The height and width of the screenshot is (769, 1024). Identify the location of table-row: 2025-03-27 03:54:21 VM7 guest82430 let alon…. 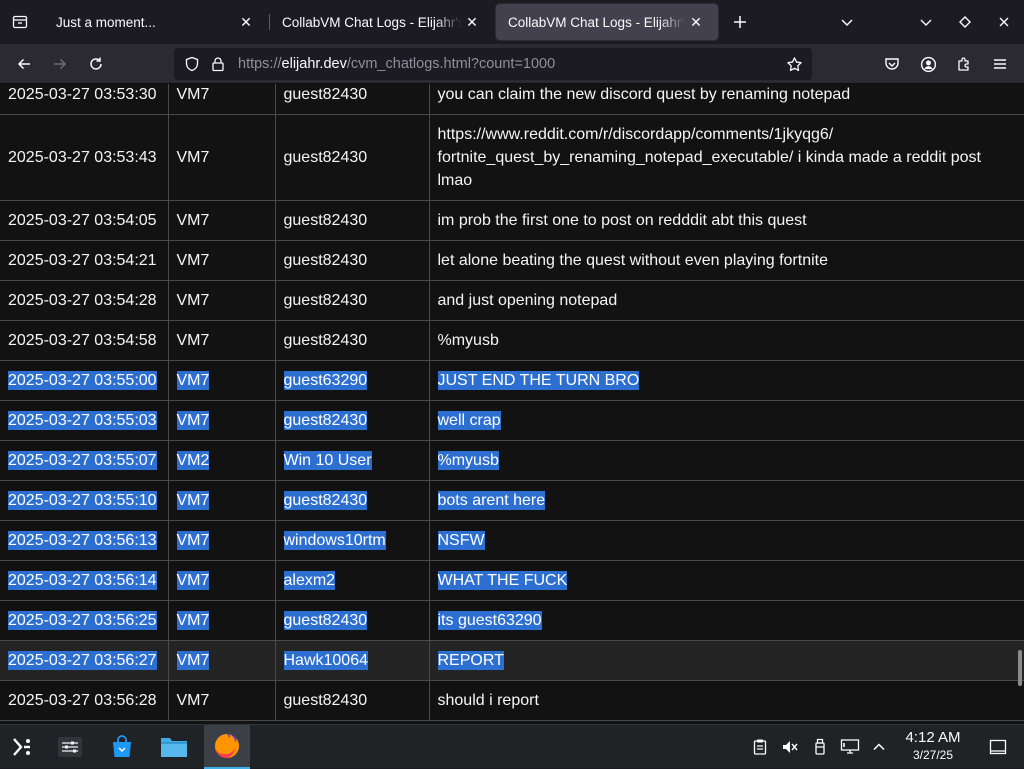
(512, 260).